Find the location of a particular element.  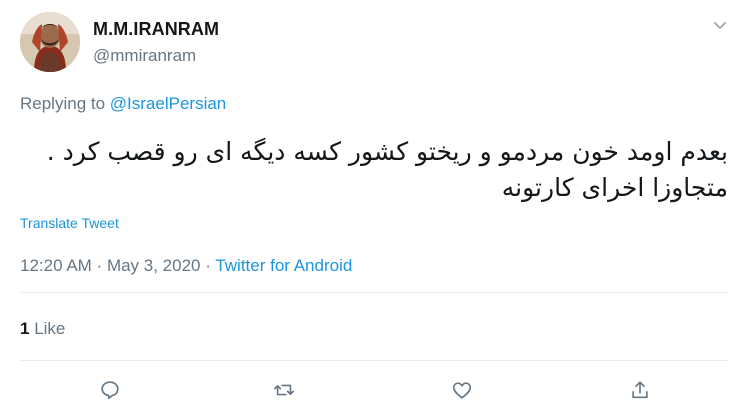

replying-to-label: Replying to is located at coordinates (65, 103).